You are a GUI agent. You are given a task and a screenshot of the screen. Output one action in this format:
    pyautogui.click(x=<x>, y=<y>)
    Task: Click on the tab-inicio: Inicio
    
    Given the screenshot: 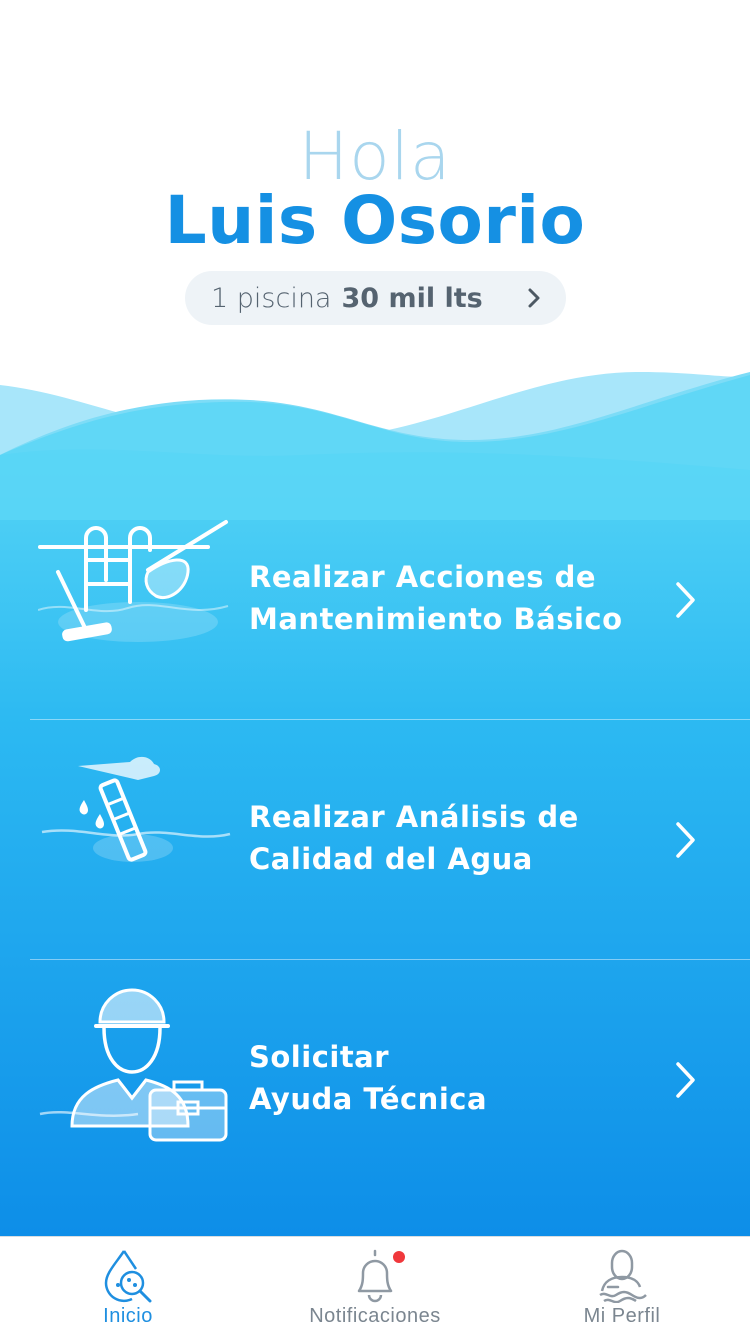 What is the action you would take?
    pyautogui.click(x=128, y=1285)
    